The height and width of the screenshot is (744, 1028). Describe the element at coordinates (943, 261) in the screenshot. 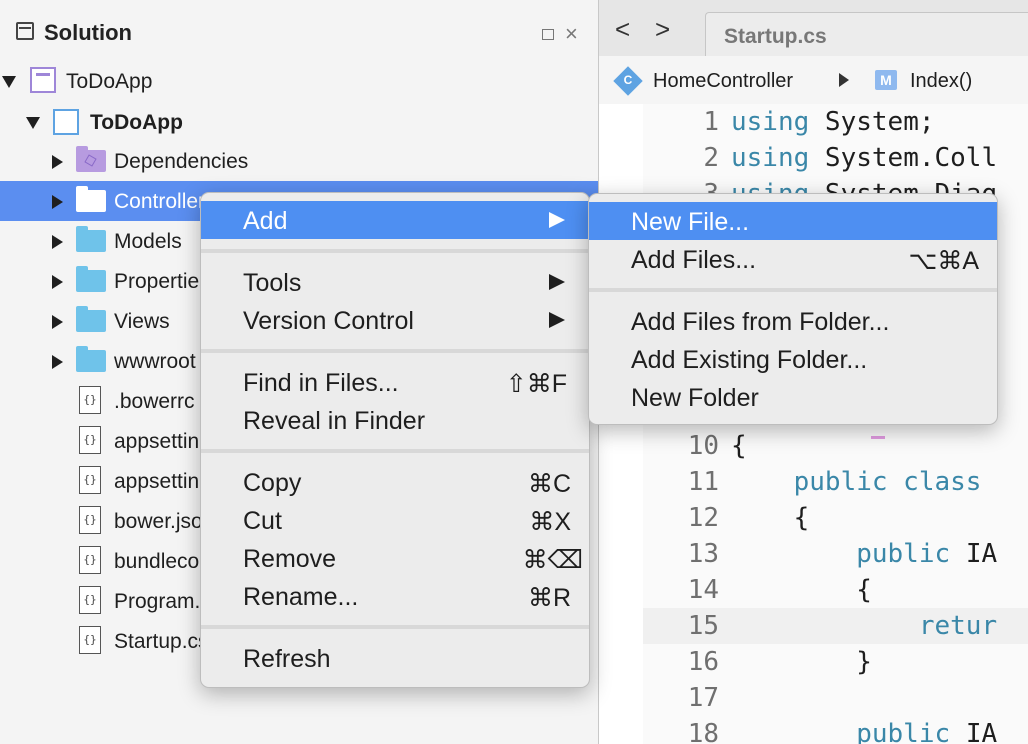

I see `menu-item-shortcut: ⌥⌘A` at that location.